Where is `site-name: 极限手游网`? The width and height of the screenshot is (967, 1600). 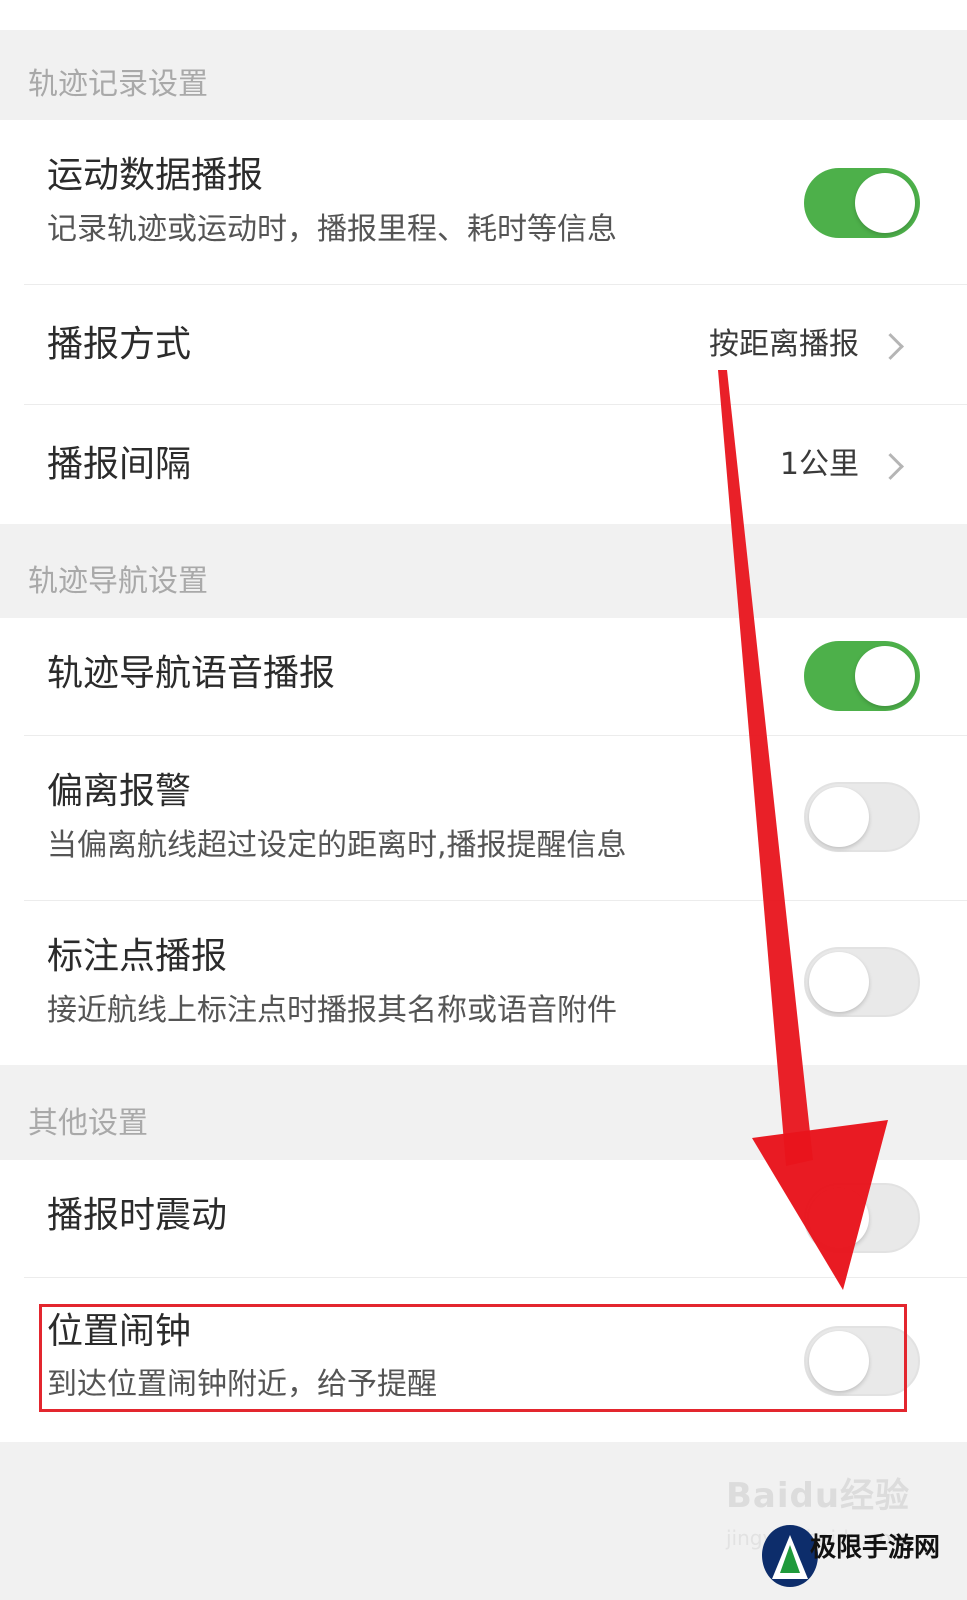
site-name: 极限手游网 is located at coordinates (875, 1548).